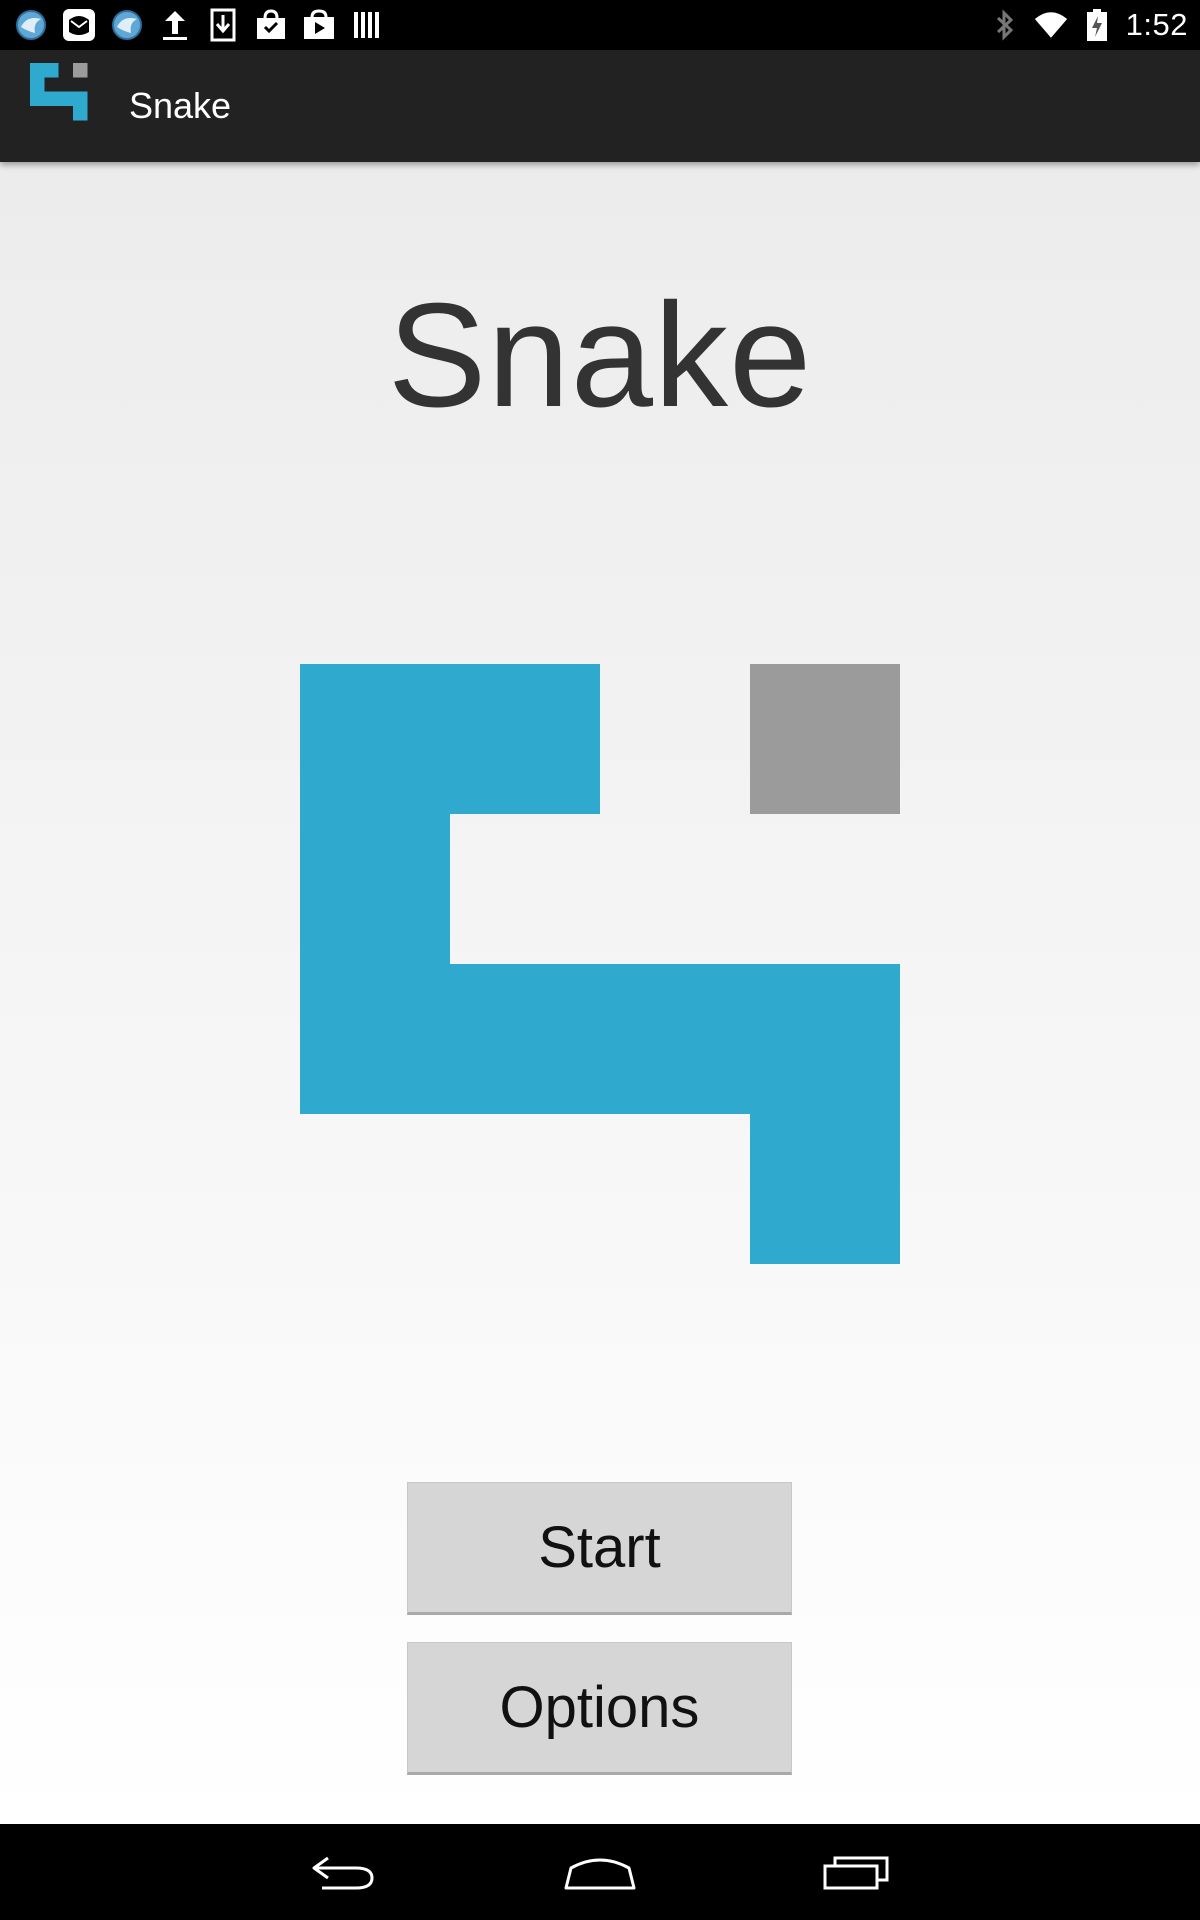 The height and width of the screenshot is (1920, 1200). I want to click on status-clock: 1:52, so click(1156, 24).